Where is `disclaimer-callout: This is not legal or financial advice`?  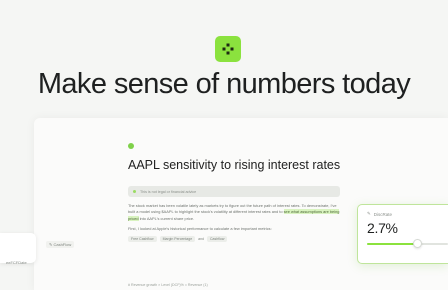 disclaimer-callout: This is not legal or financial advice is located at coordinates (234, 191).